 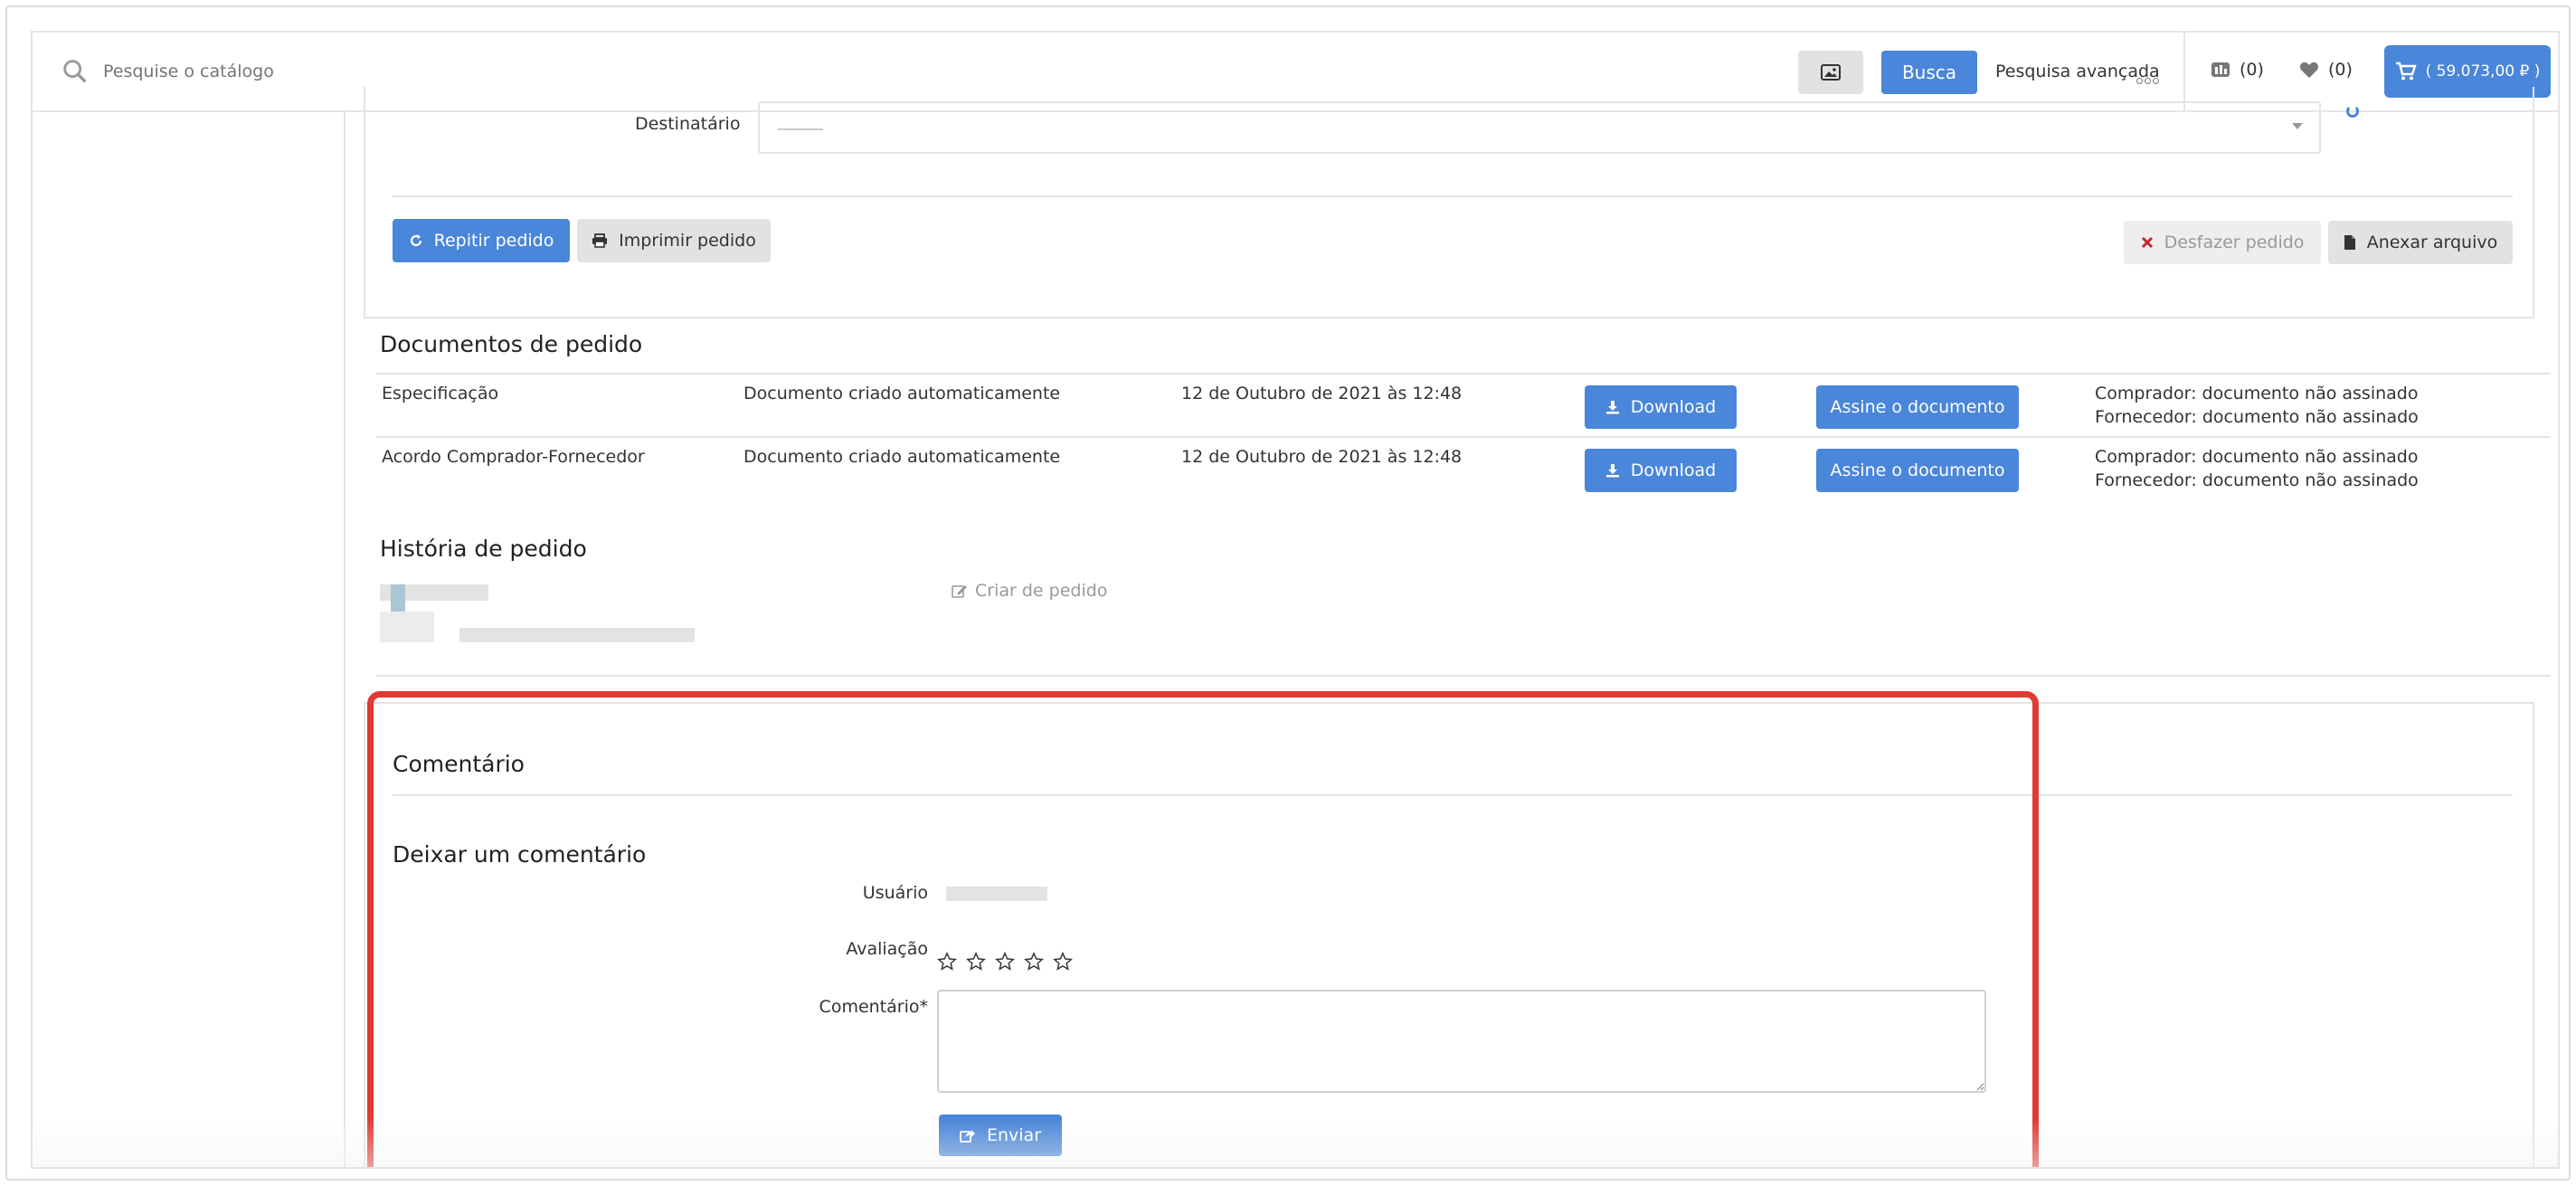 What do you see at coordinates (2237, 70) in the screenshot?
I see `compare-button: (0)` at bounding box center [2237, 70].